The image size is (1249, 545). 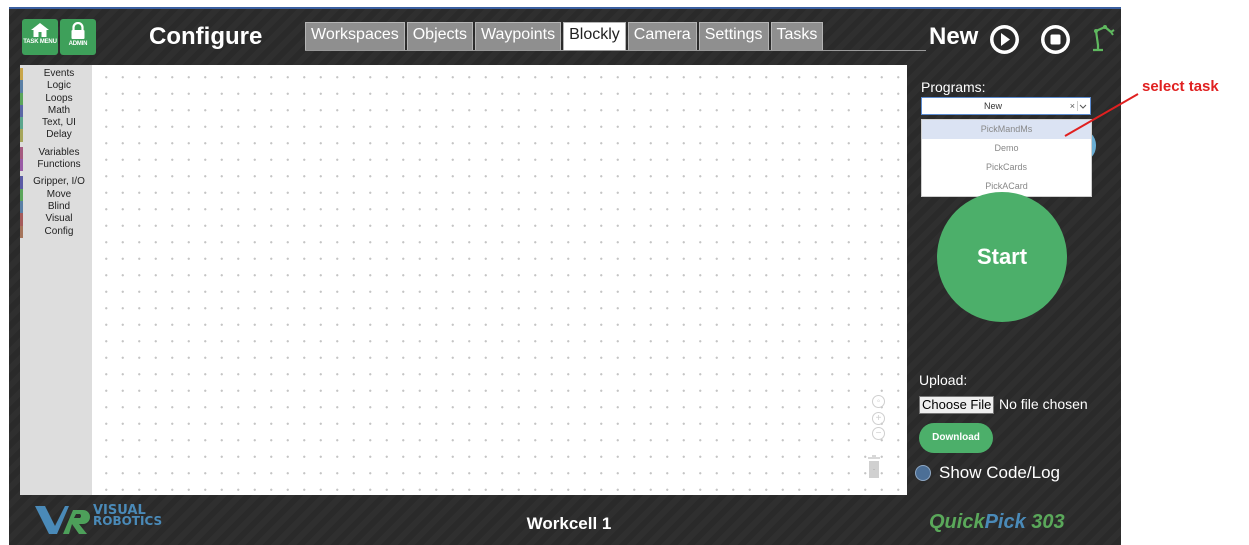 I want to click on show-code-label: Show Code/Log, so click(x=999, y=472).